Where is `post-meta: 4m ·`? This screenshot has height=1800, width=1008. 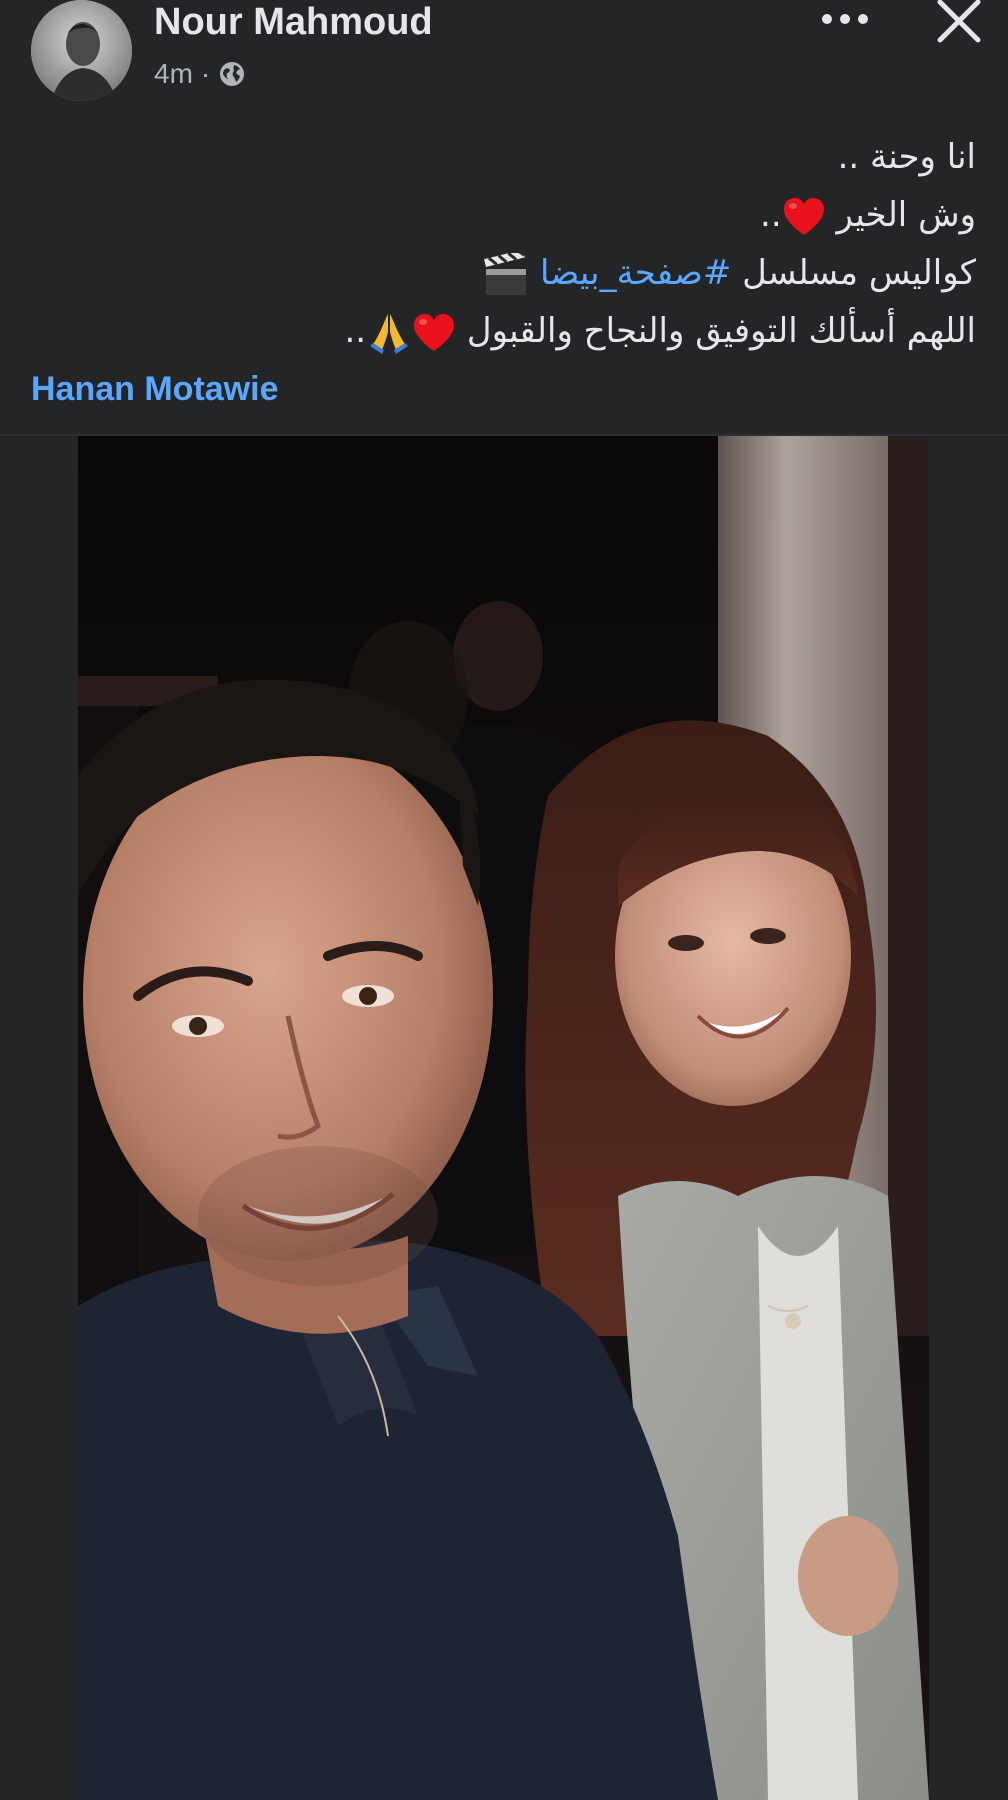
post-meta: 4m · is located at coordinates (200, 74).